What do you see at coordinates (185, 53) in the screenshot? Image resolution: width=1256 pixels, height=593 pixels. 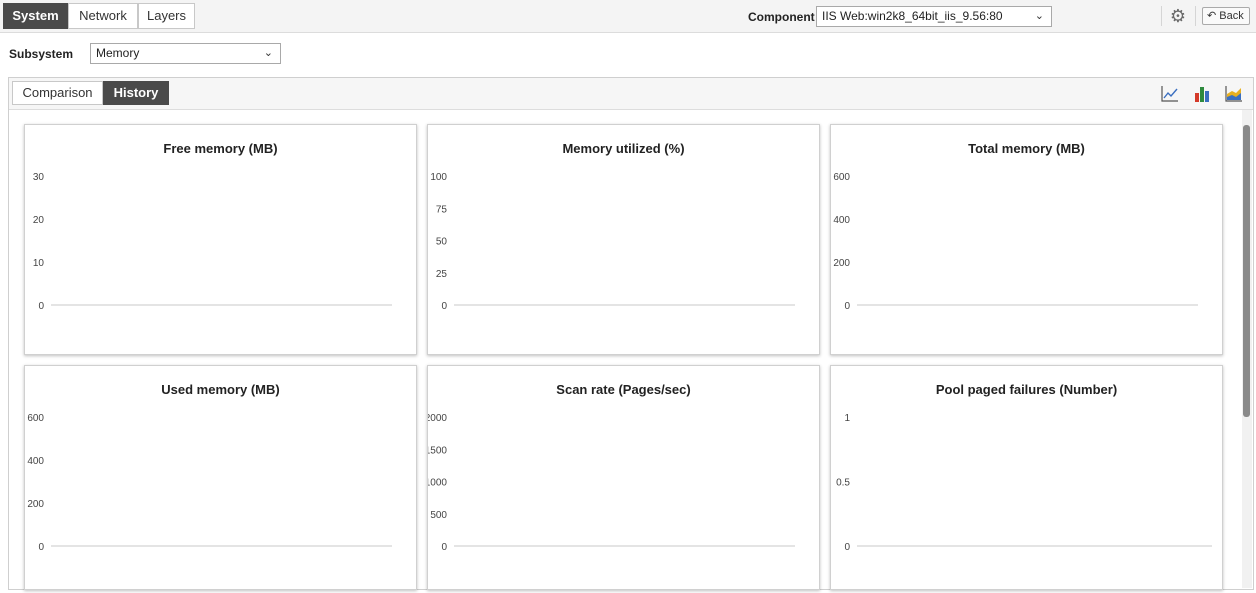 I see `subsystem-select: Memory ⌄` at bounding box center [185, 53].